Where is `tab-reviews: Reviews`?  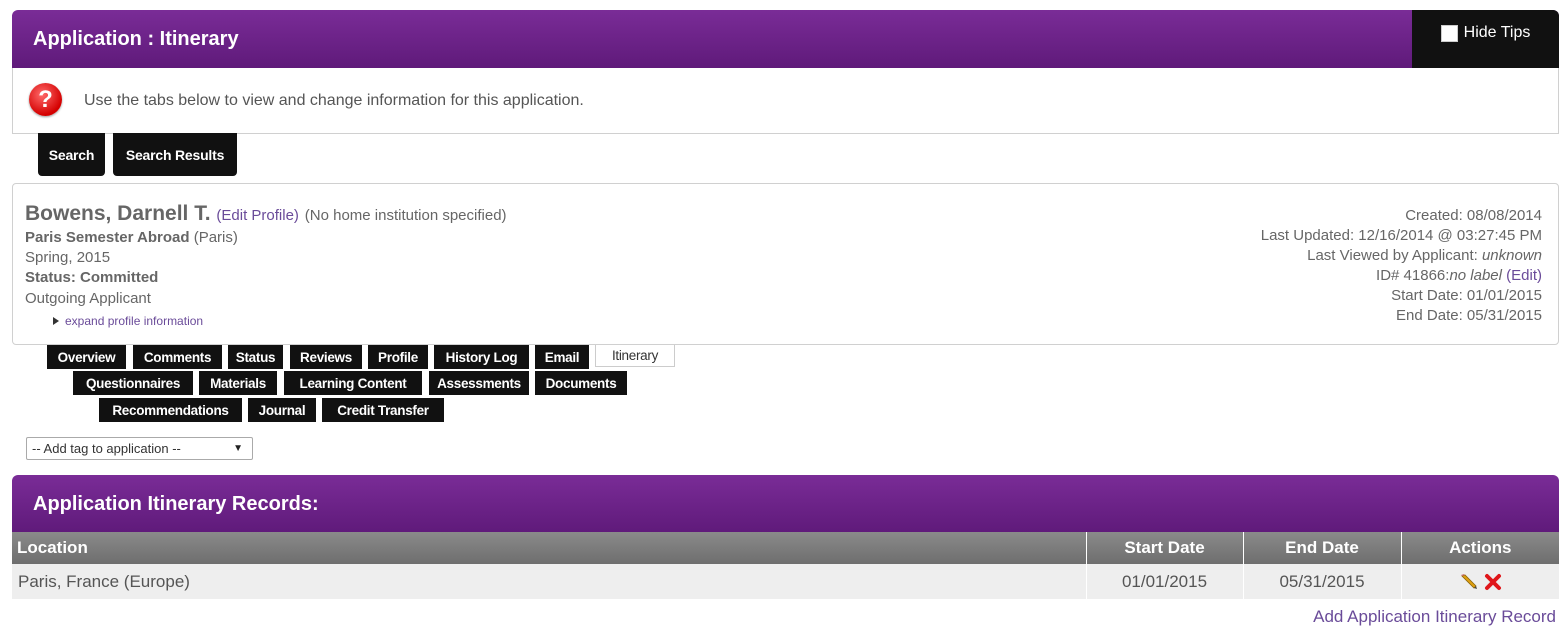
tab-reviews: Reviews is located at coordinates (326, 357).